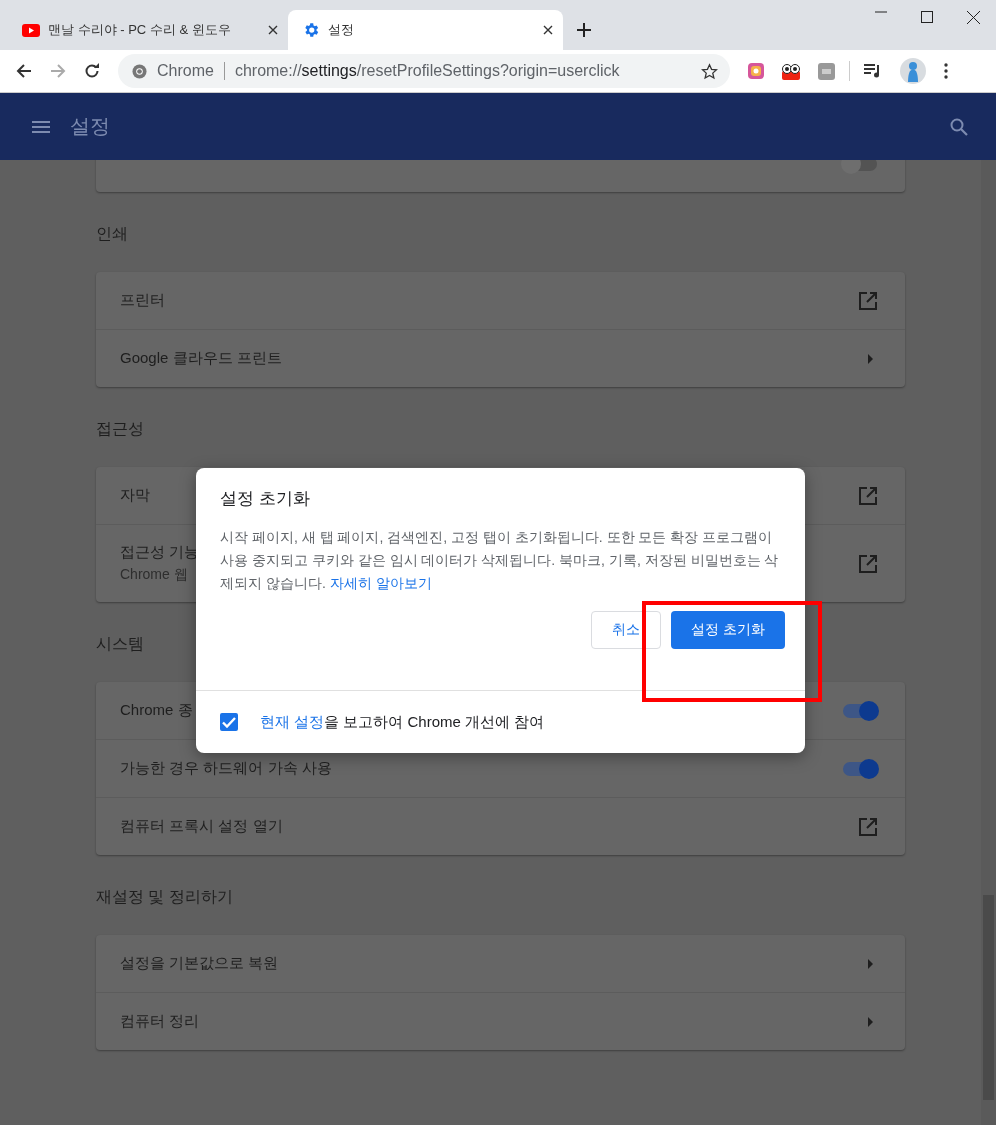 The image size is (996, 1125). Describe the element at coordinates (160, 1021) in the screenshot. I see `setting-label: 컴퓨터 정리` at that location.